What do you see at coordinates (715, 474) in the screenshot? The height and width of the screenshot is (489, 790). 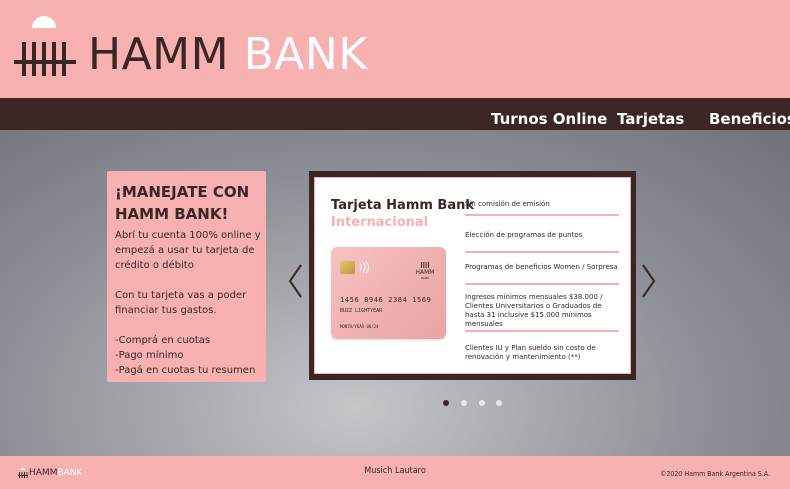 I see `footer-copyright: ©2020 Hamm Bank Argentina S.A.` at bounding box center [715, 474].